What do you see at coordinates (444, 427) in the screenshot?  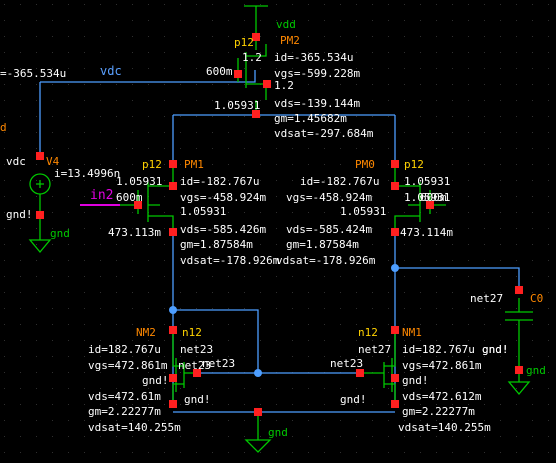 I see `nm1-vdsat: vdsat=140.255m` at bounding box center [444, 427].